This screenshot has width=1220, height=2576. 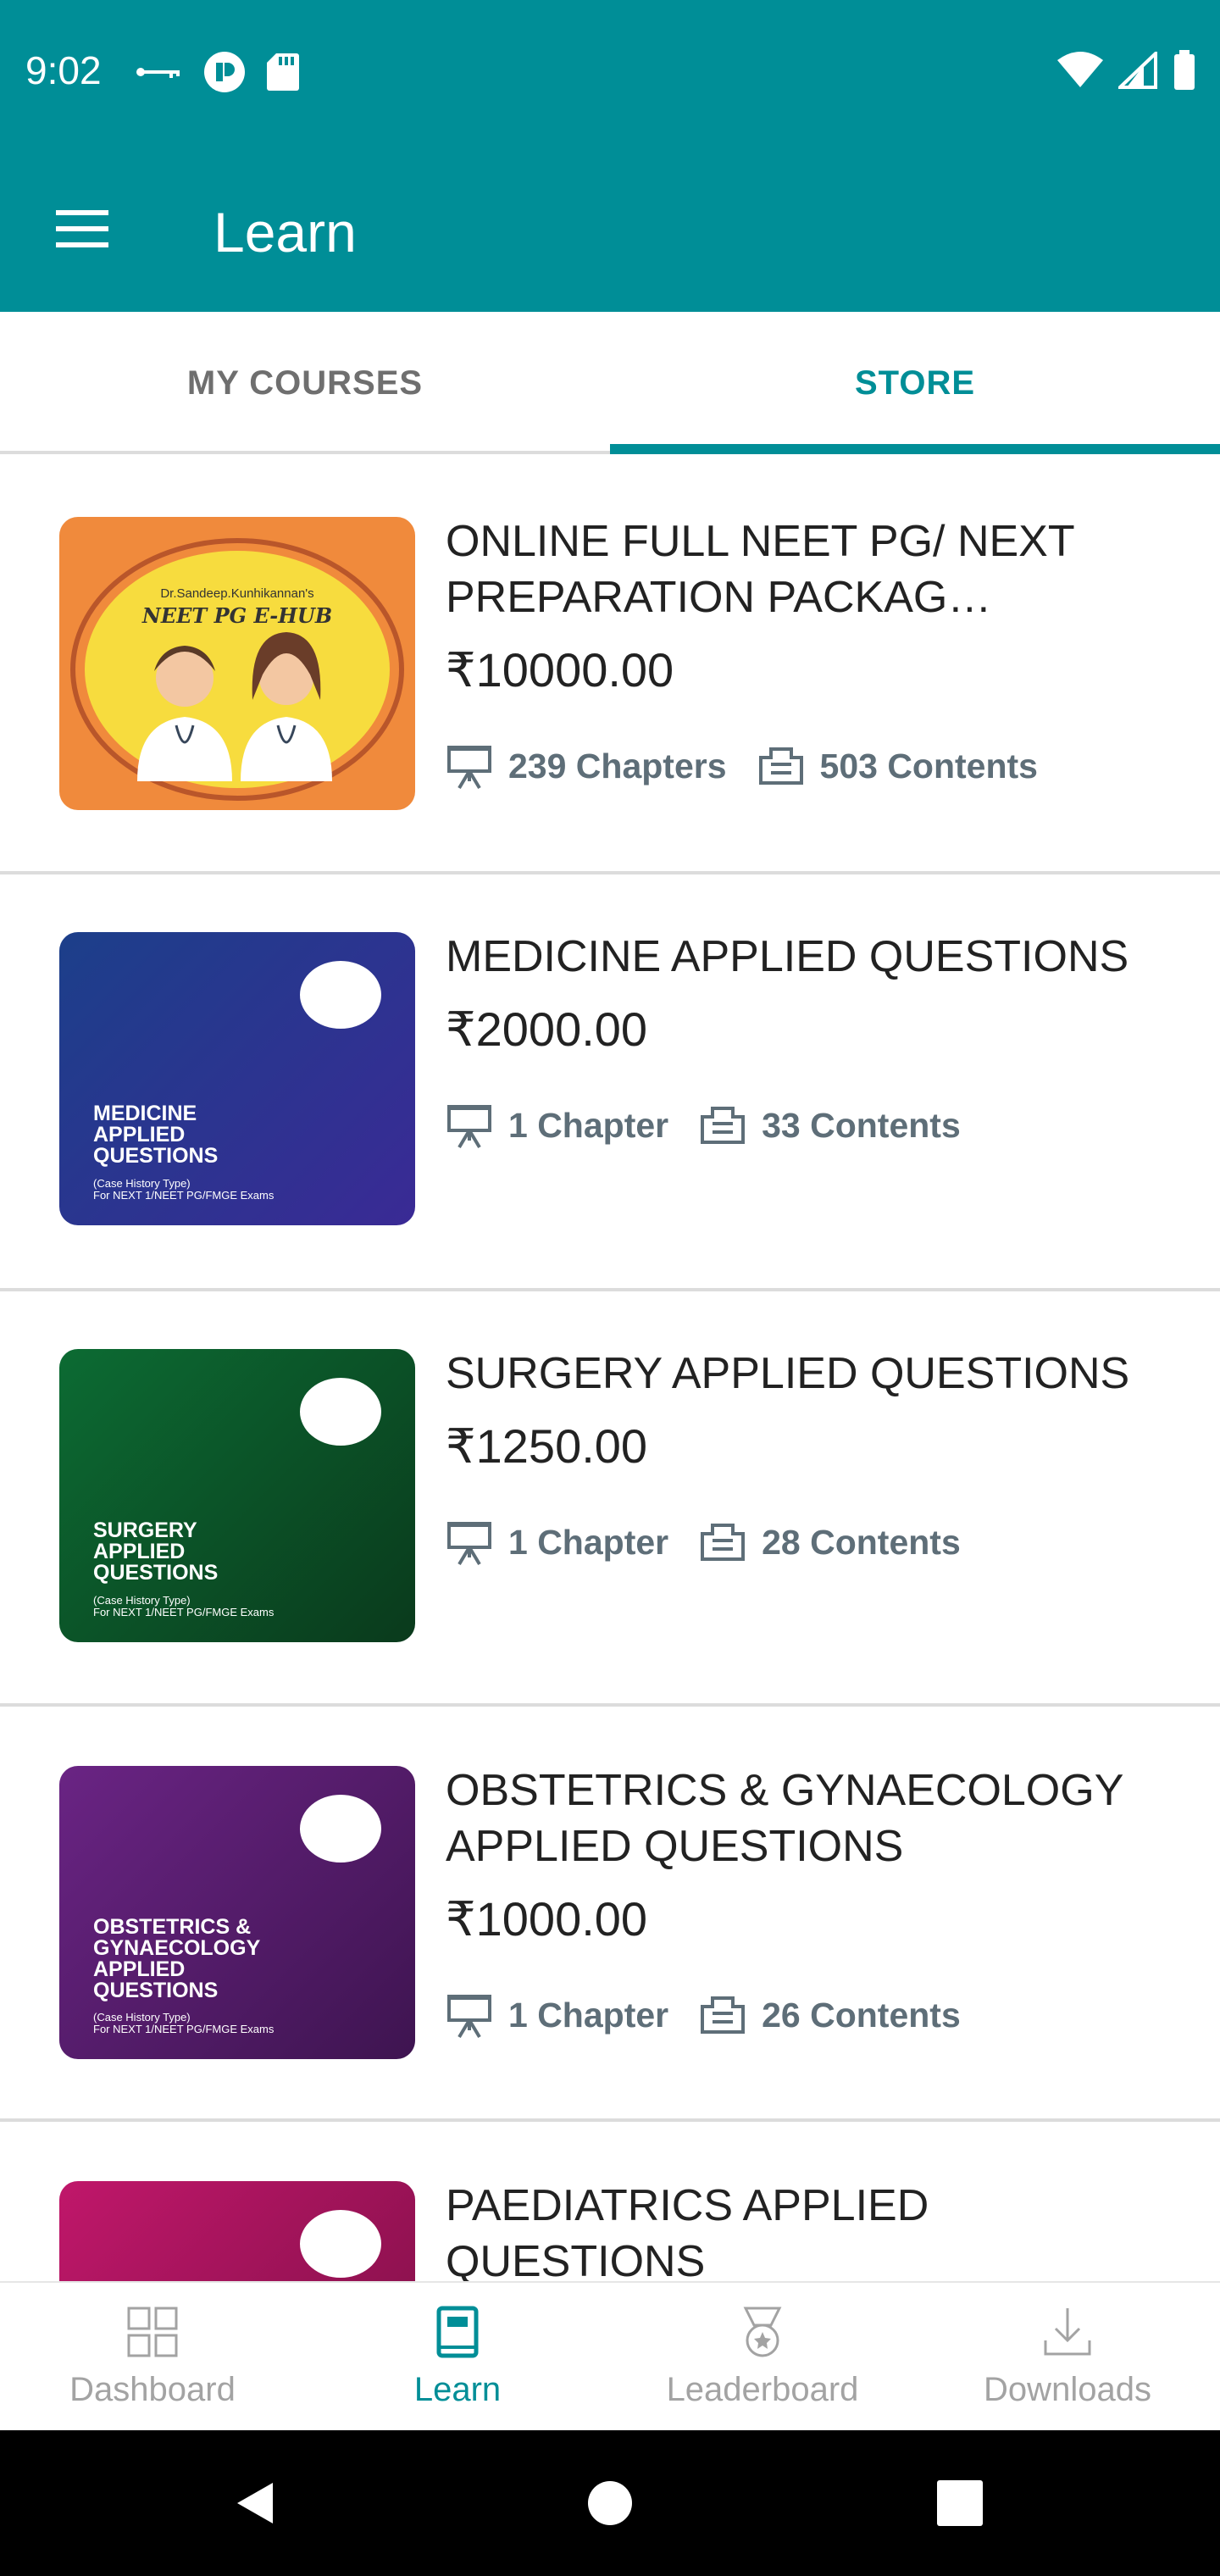 What do you see at coordinates (861, 1125) in the screenshot?
I see `contents-count: 33 Contents` at bounding box center [861, 1125].